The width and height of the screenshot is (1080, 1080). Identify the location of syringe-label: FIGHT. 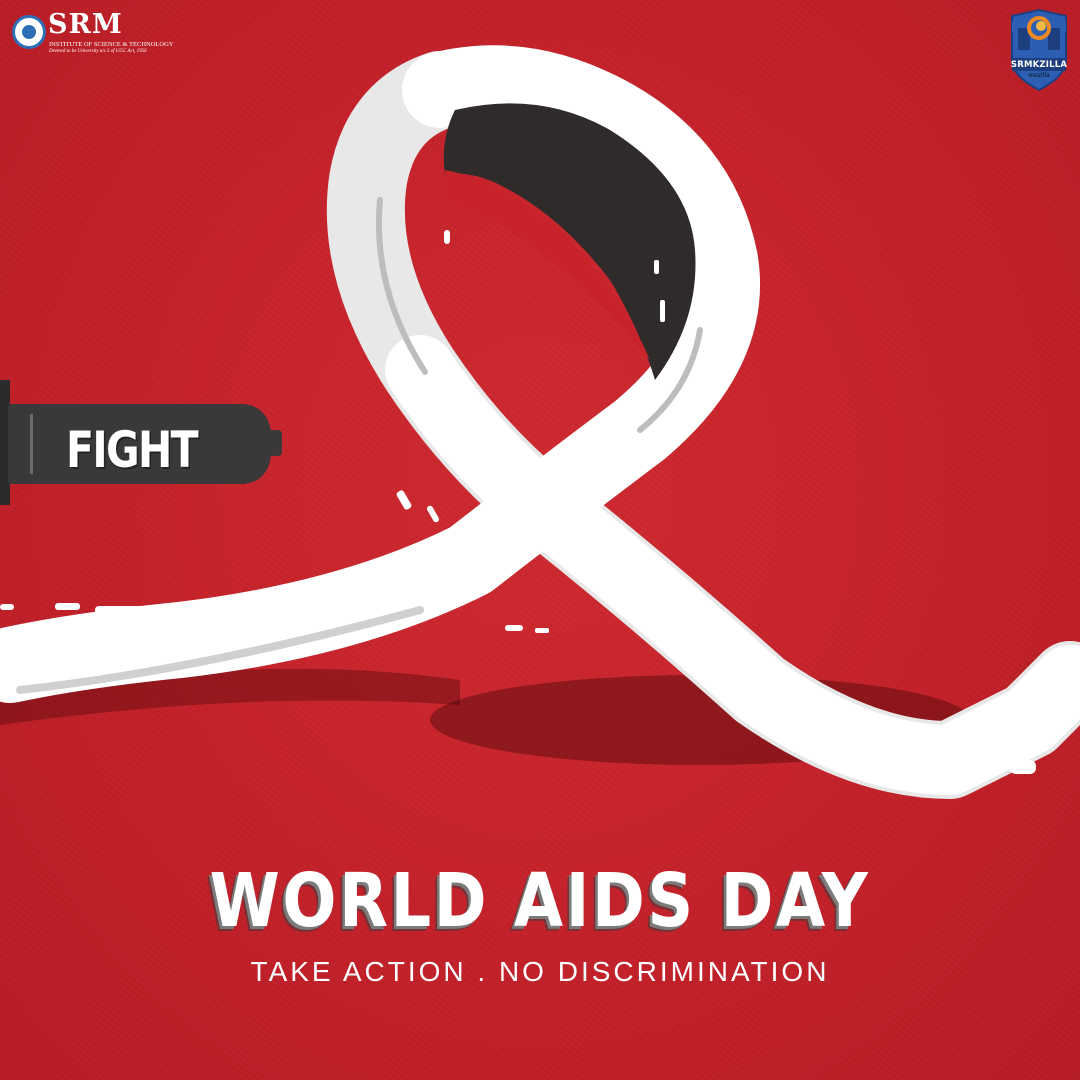
(132, 450).